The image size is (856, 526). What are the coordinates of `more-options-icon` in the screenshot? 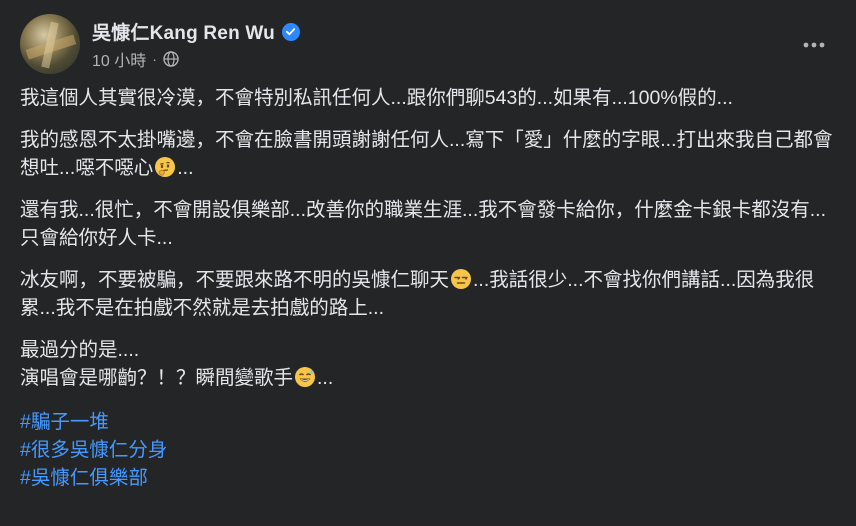 It's located at (814, 44).